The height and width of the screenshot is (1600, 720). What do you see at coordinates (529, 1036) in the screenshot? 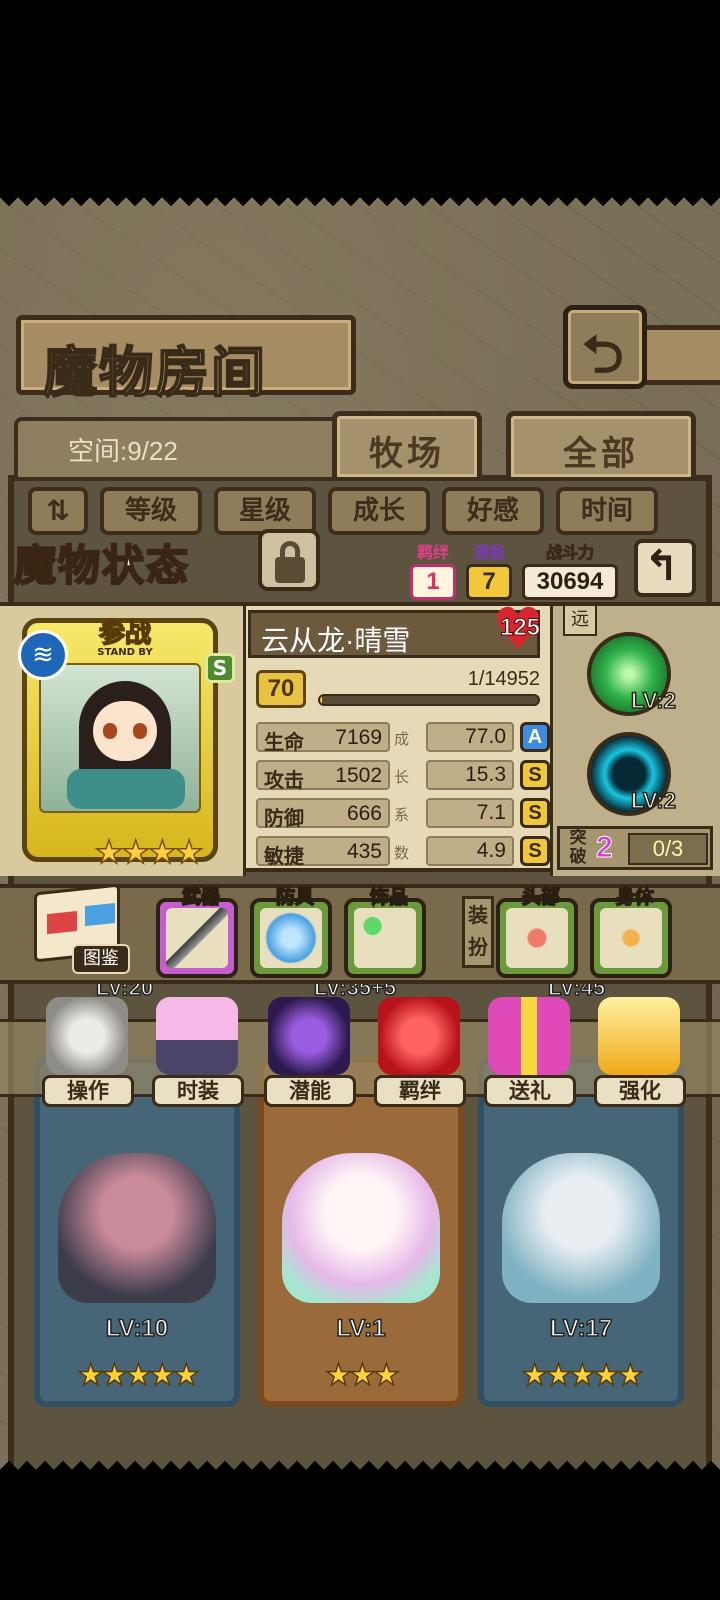
I see `gift-box-icon` at bounding box center [529, 1036].